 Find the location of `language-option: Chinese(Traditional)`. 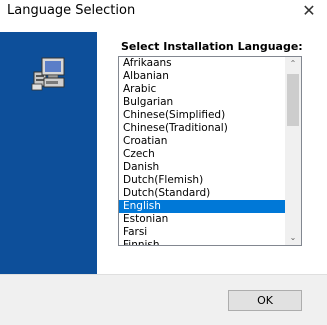

language-option: Chinese(Traditional) is located at coordinates (202, 128).